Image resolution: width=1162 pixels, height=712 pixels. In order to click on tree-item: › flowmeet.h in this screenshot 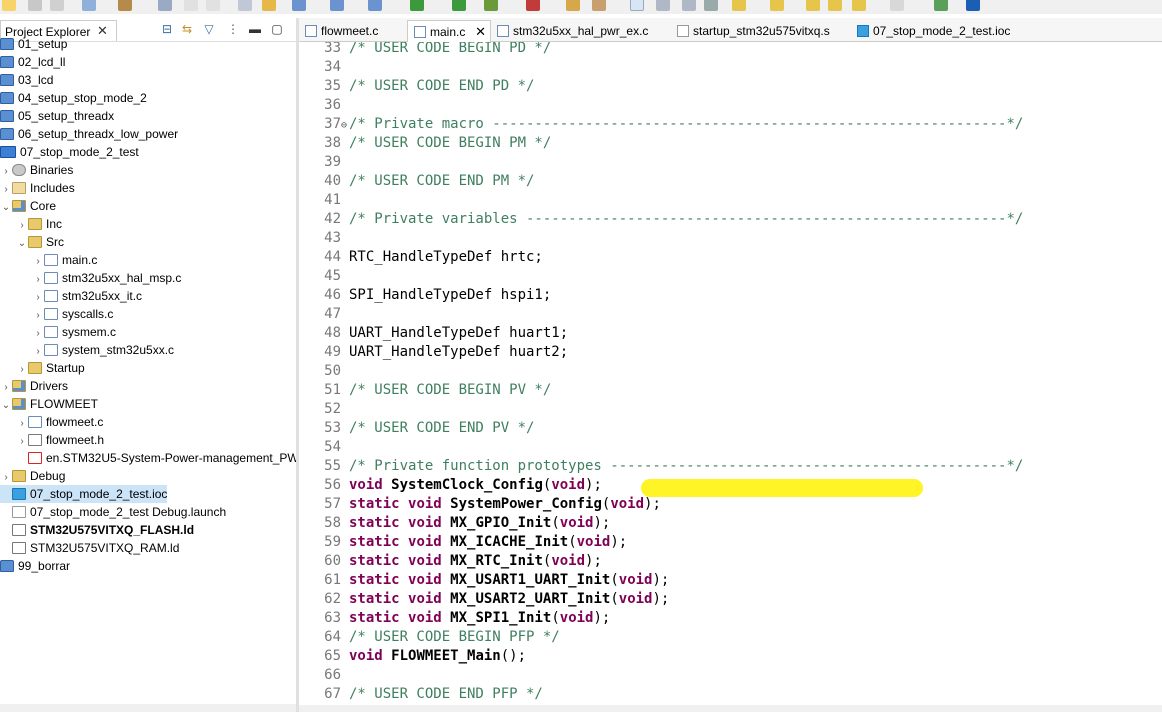, I will do `click(60, 440)`.